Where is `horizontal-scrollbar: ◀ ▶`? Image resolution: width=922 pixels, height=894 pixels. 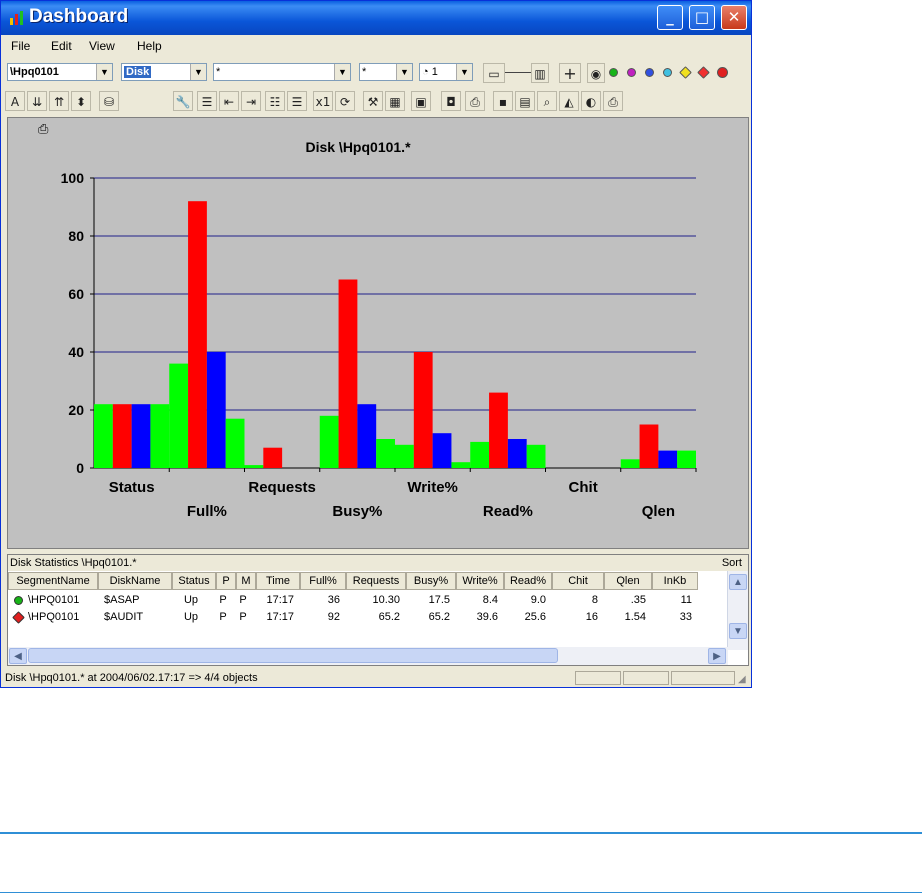 horizontal-scrollbar: ◀ ▶ is located at coordinates (368, 656).